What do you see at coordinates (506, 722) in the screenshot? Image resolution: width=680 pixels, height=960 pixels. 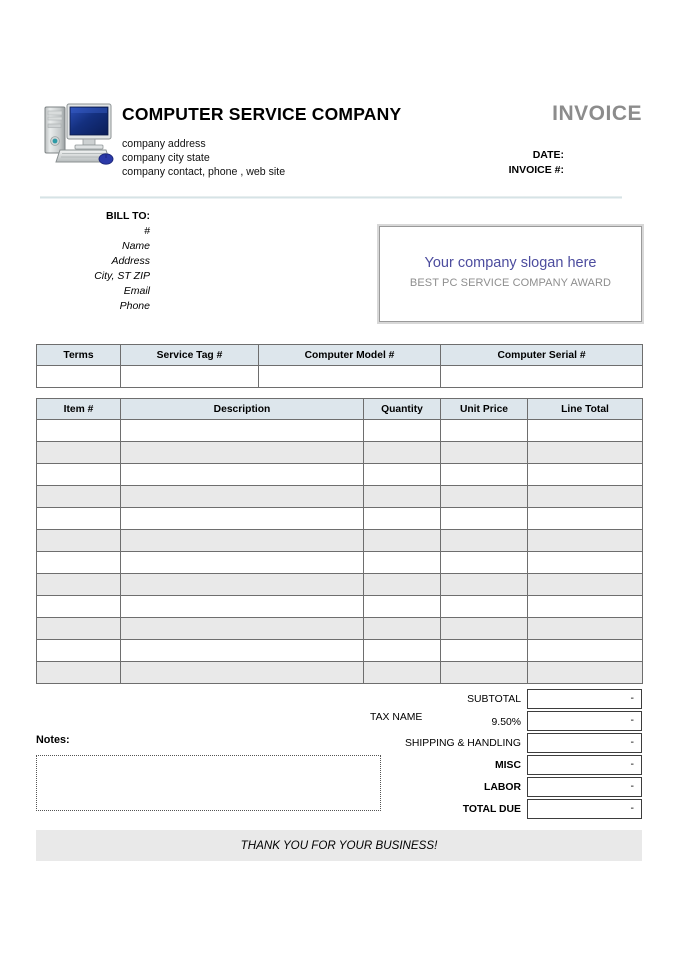 I see `tax-rate-value: 9.50%` at bounding box center [506, 722].